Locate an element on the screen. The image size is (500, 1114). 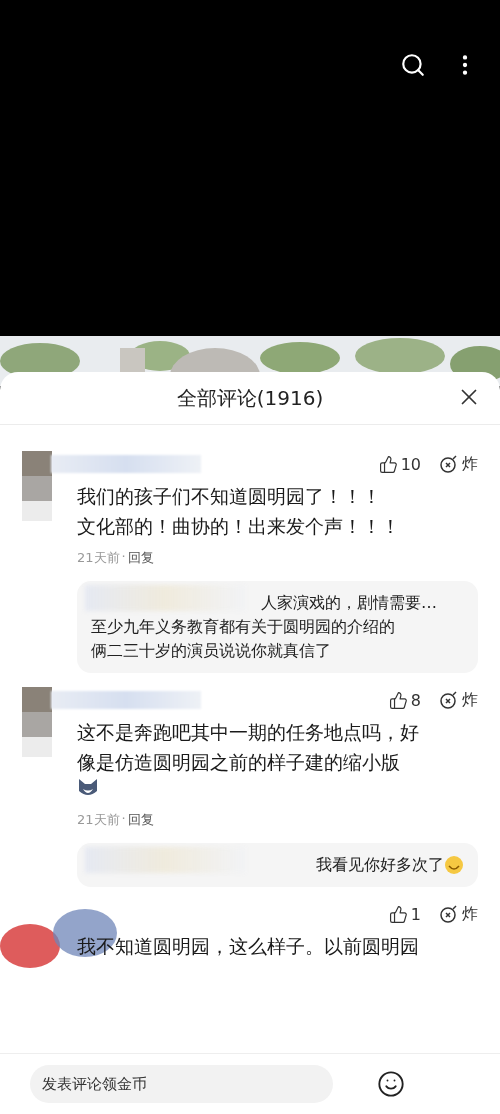
emoji-icon is located at coordinates (391, 1084).